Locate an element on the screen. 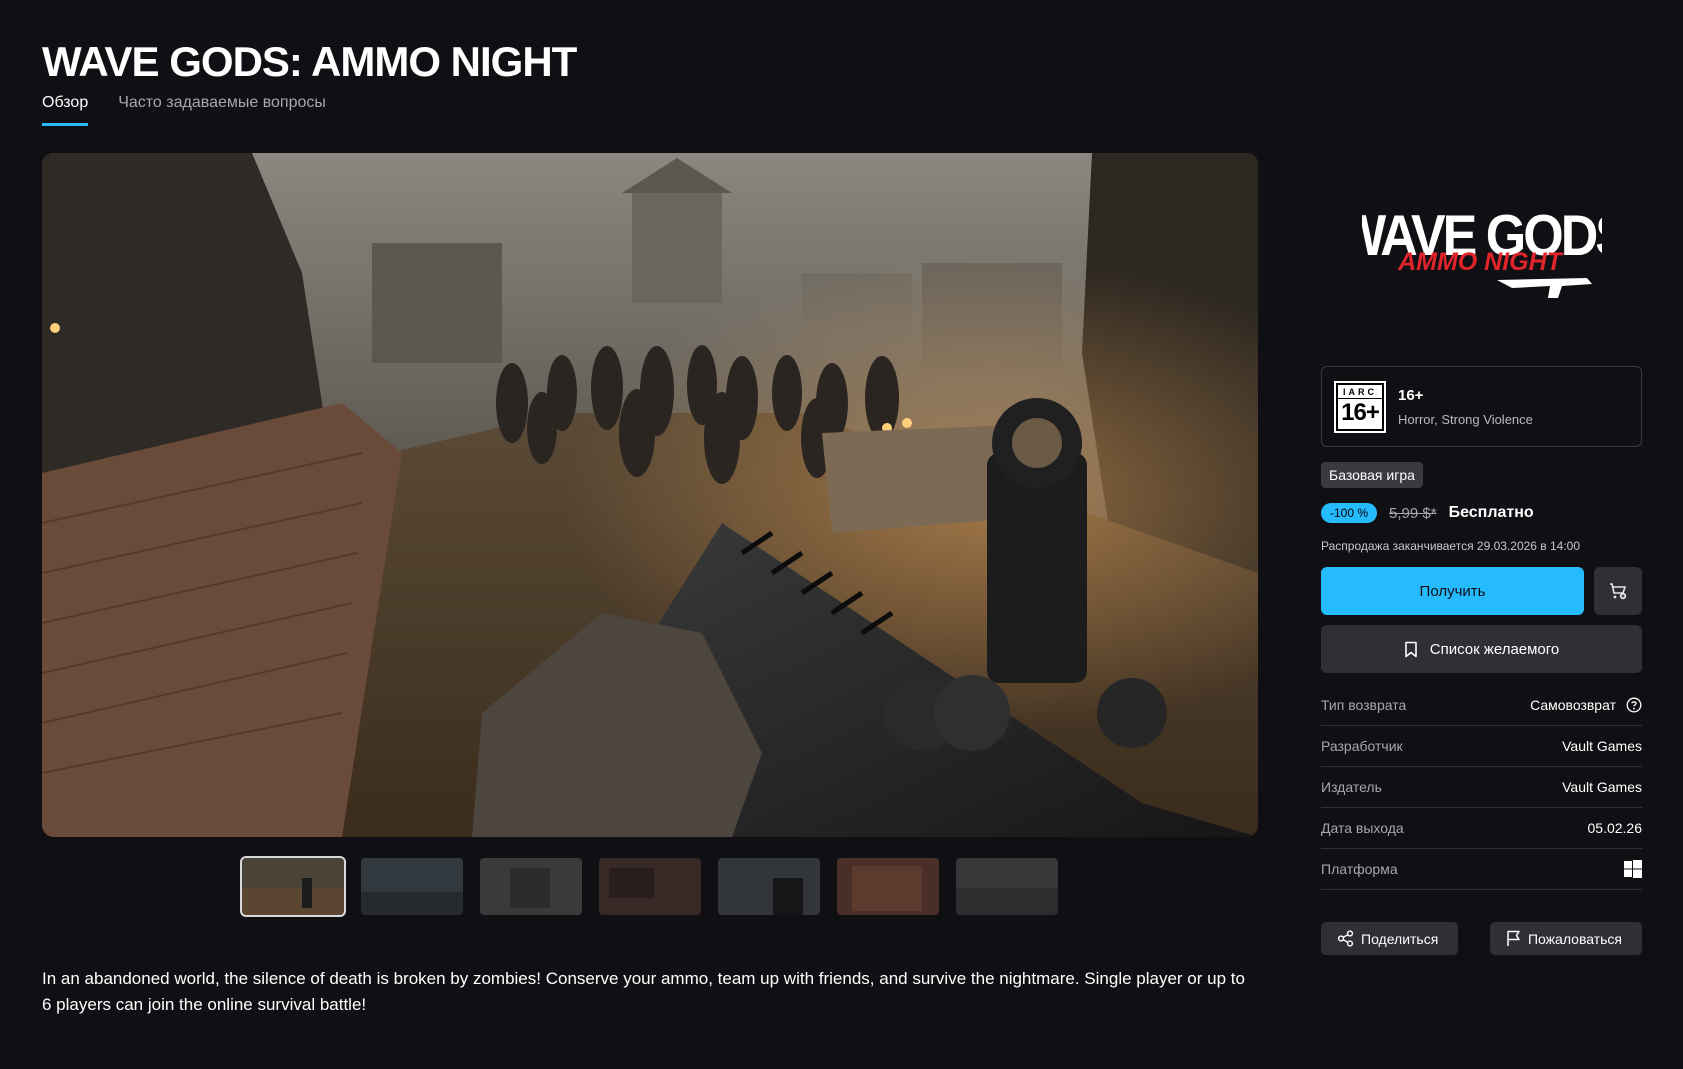  original-price: 5,99 $* is located at coordinates (1413, 513).